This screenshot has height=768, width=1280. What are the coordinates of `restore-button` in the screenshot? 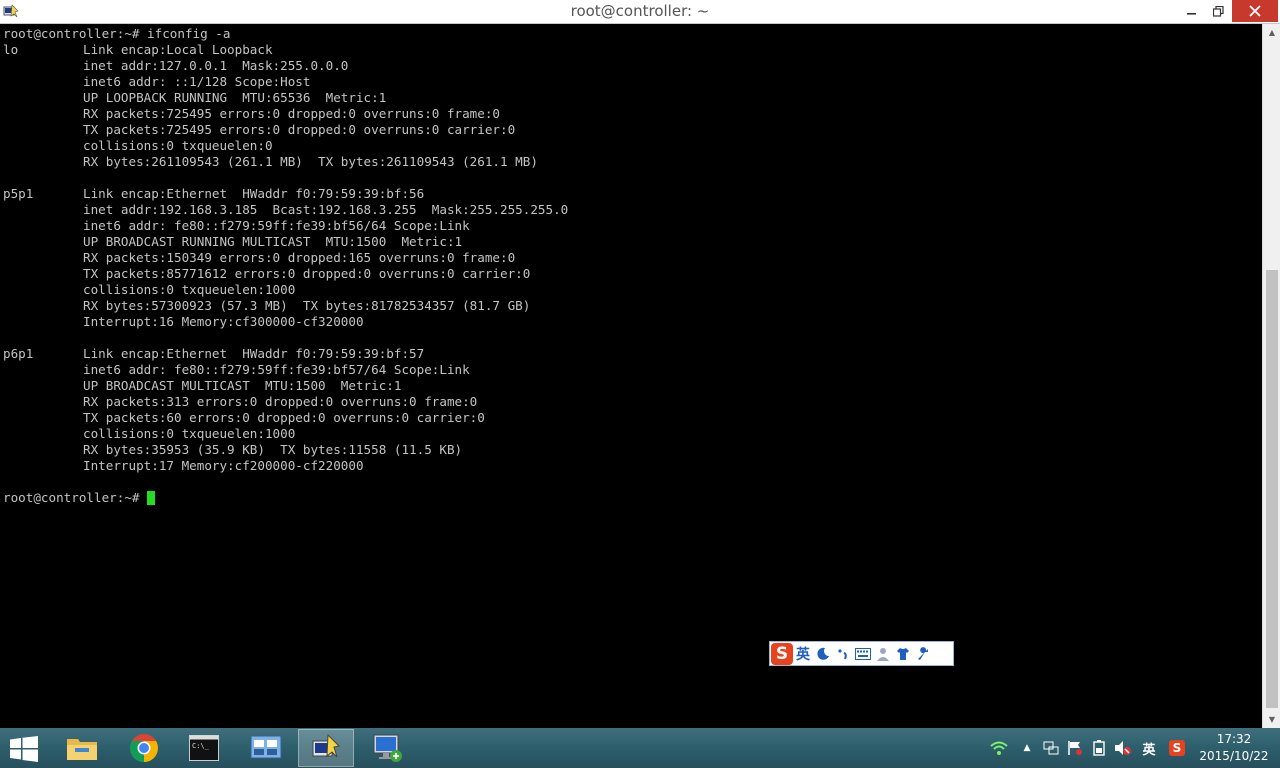 It's located at (1218, 11).